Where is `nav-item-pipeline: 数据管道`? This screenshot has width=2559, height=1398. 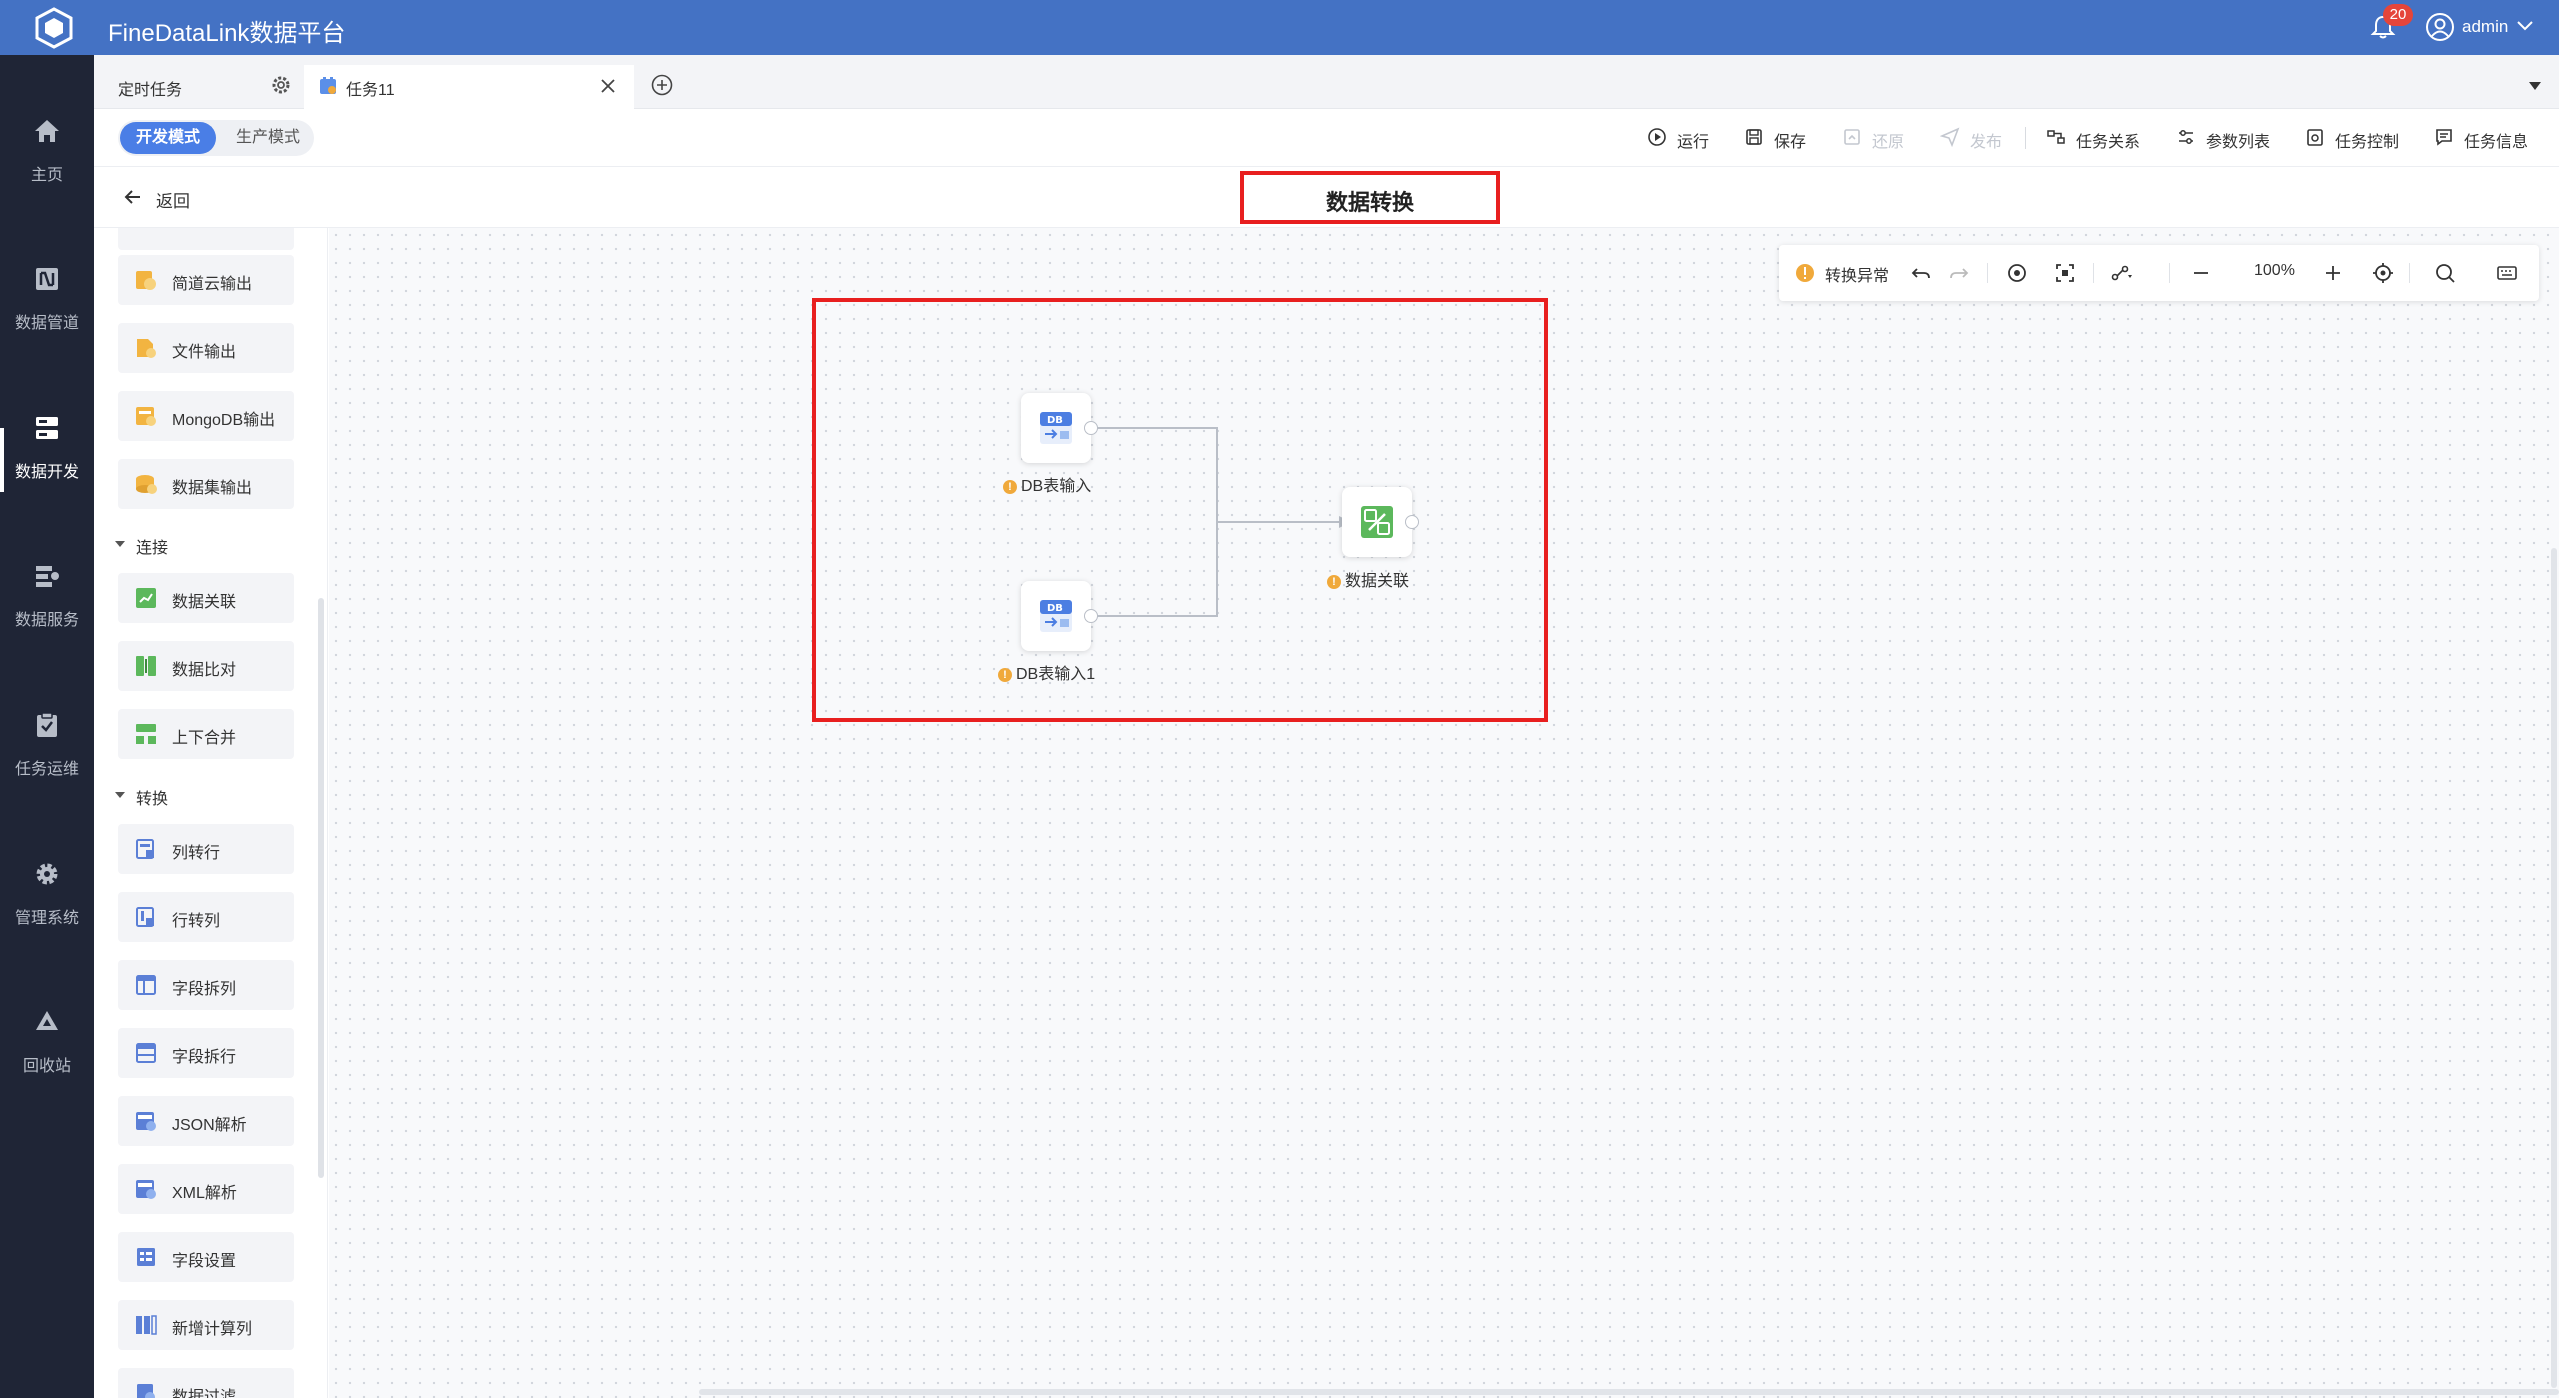
nav-item-pipeline: 数据管道 is located at coordinates (47, 283).